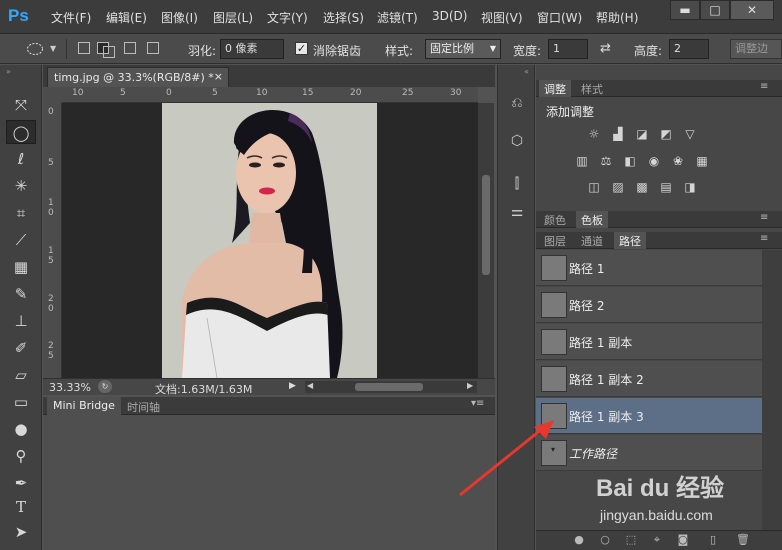  What do you see at coordinates (179, 17) in the screenshot?
I see `menu-image: 图像(I)` at bounding box center [179, 17].